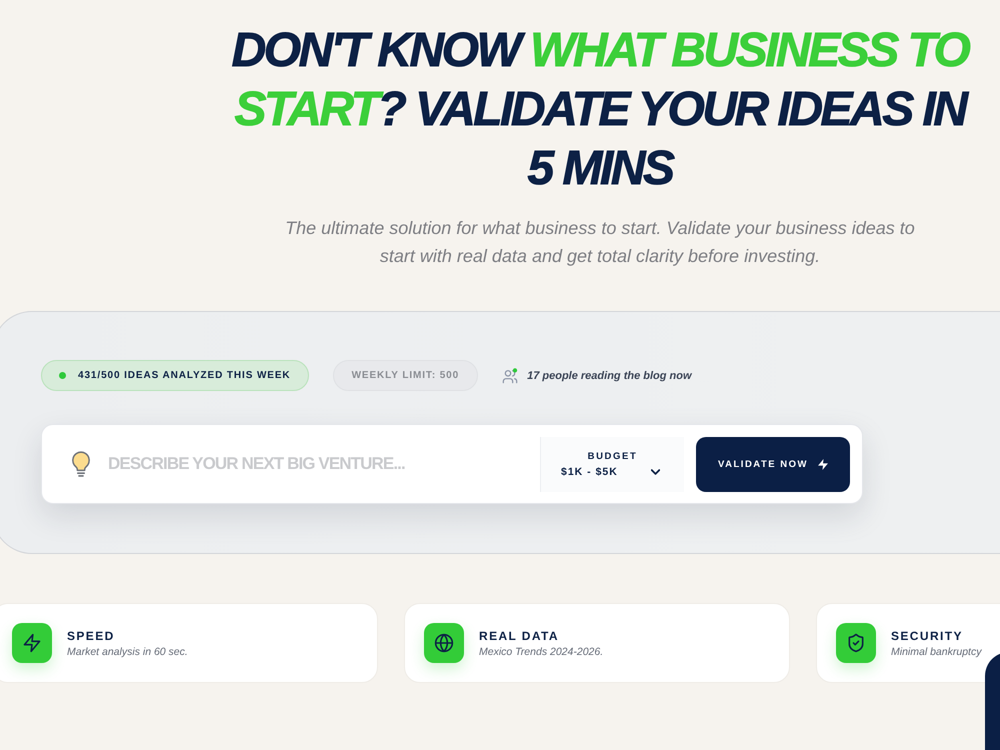 The width and height of the screenshot is (1000, 750). I want to click on subtitle: The ultimate solution for what business to start. Validate your business ideas to start with real data and get total clarity before investing., so click(600, 242).